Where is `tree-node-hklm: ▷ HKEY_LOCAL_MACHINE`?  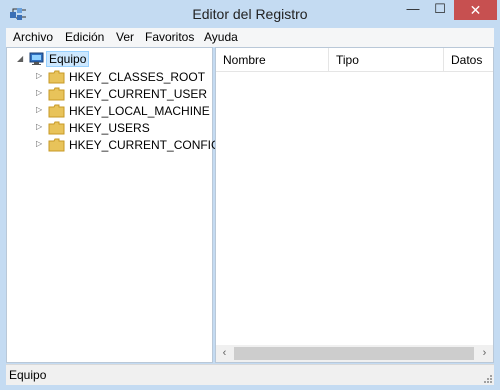 tree-node-hklm: ▷ HKEY_LOCAL_MACHINE is located at coordinates (108, 110).